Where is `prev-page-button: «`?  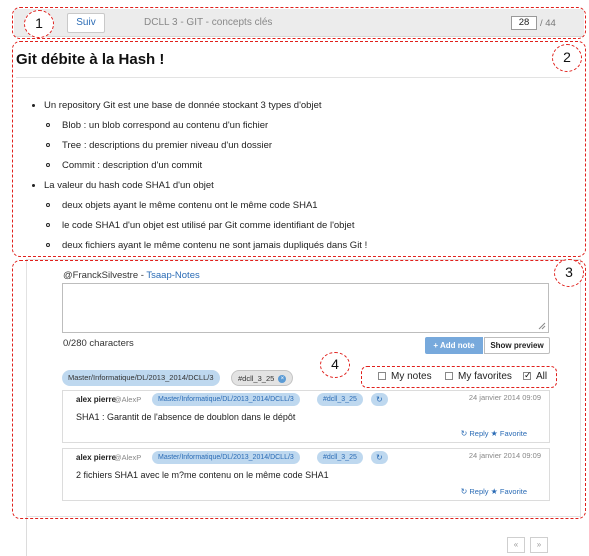 prev-page-button: « is located at coordinates (516, 545).